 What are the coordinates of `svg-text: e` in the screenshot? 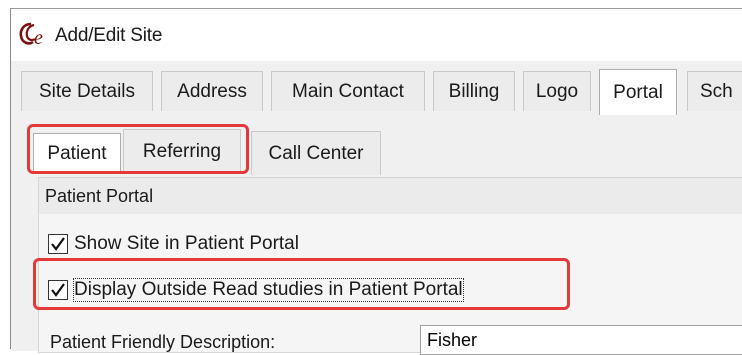 It's located at (38, 37).